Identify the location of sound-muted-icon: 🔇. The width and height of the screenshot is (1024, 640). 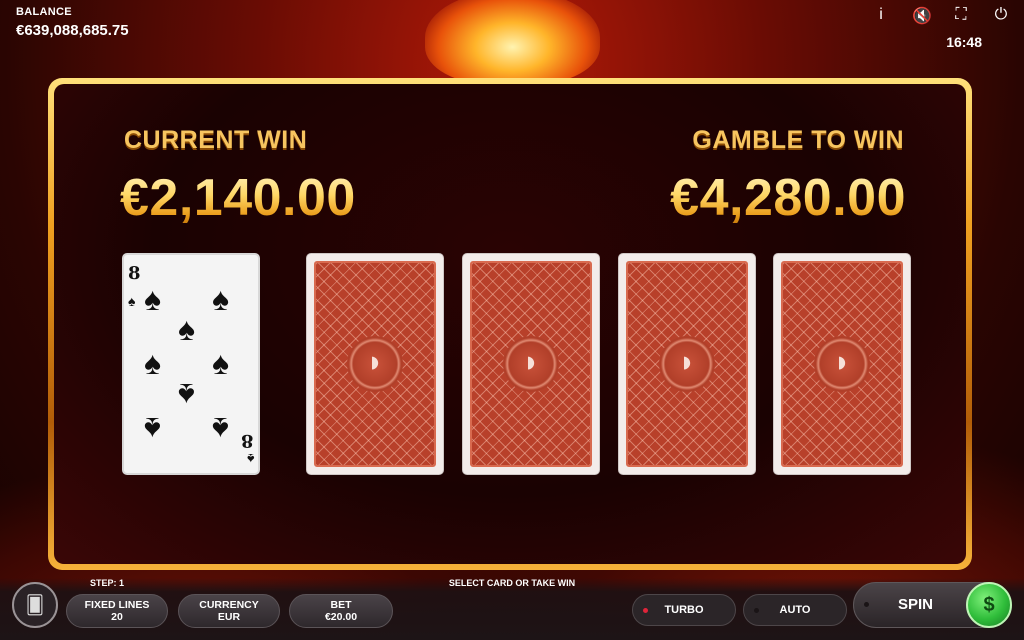
(922, 16).